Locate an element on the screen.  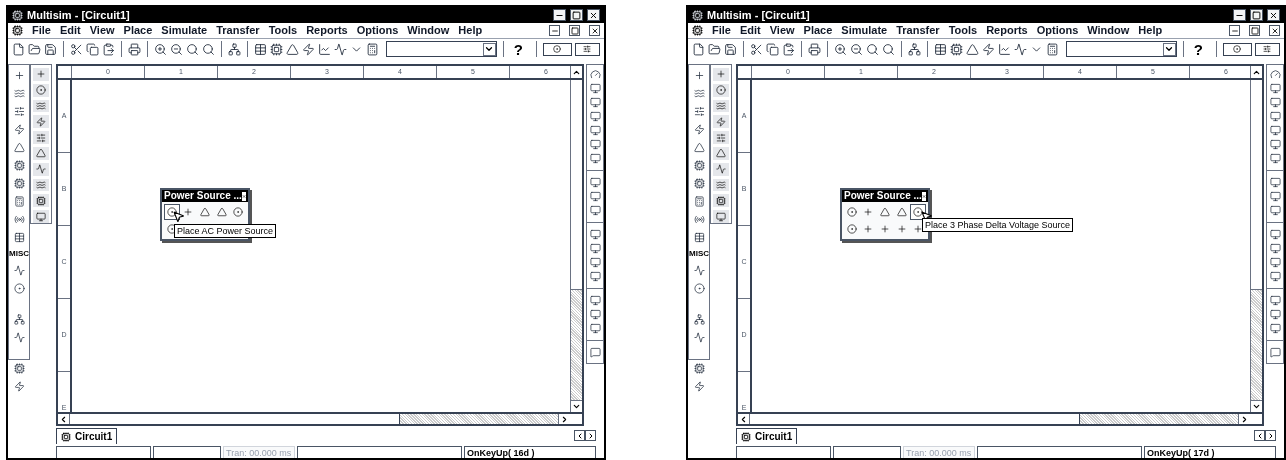
status-field: OnKeyUp( 16d ) is located at coordinates (530, 452).